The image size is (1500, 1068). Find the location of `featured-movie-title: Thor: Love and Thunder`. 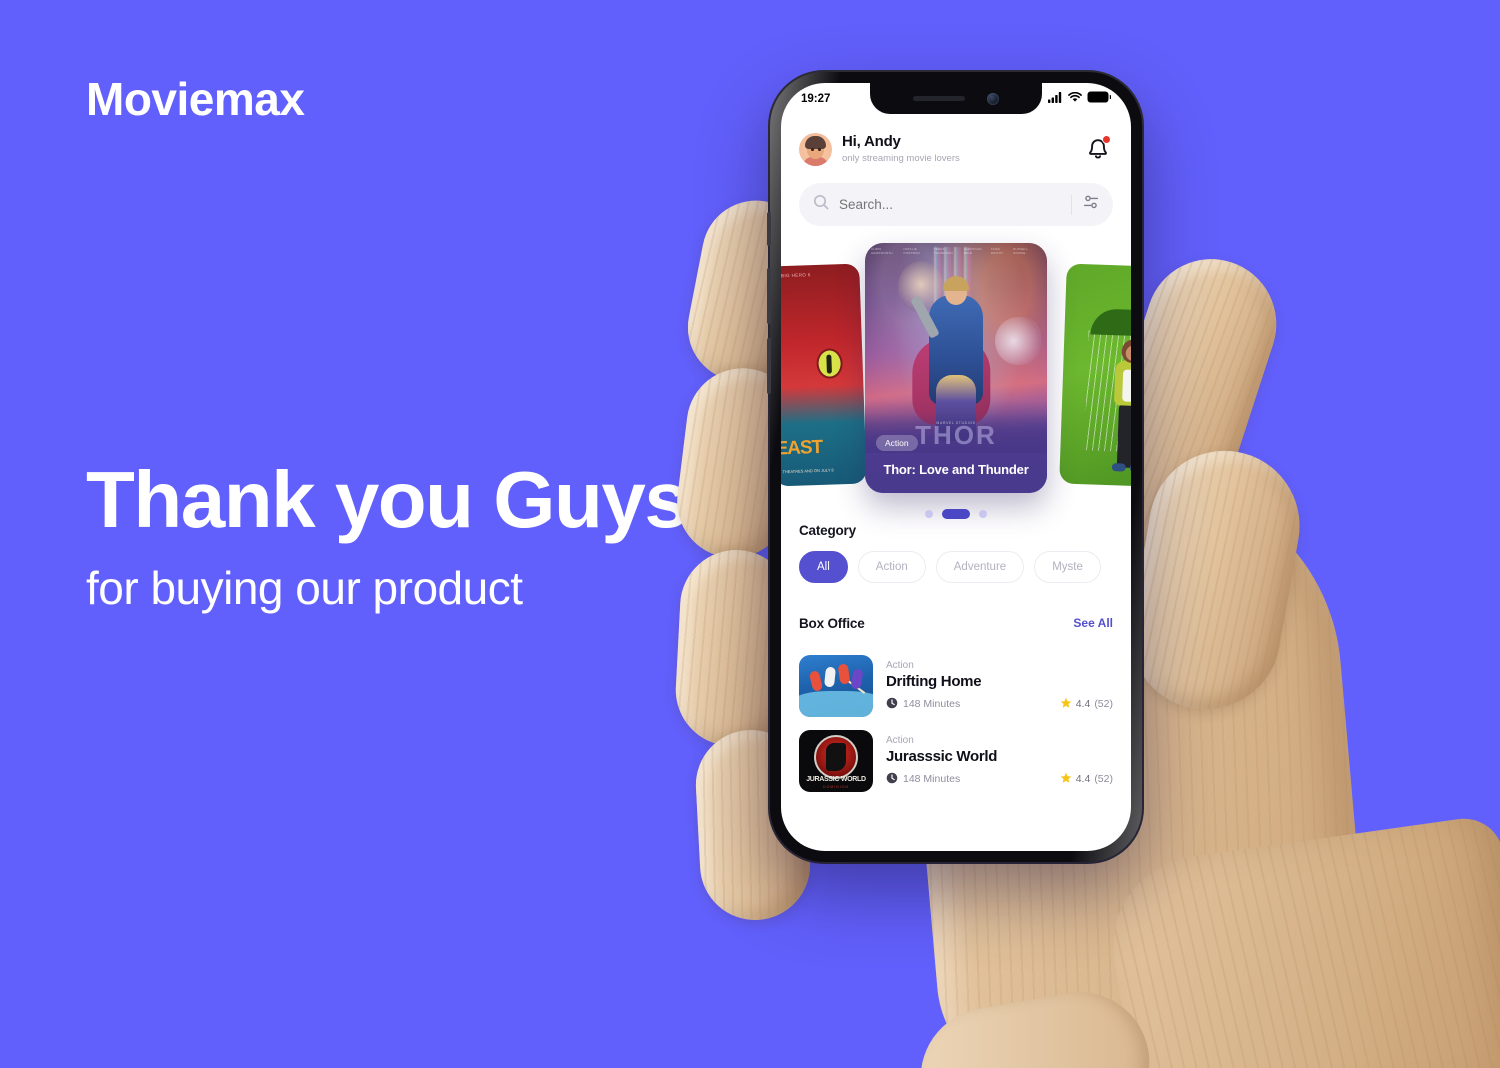

featured-movie-title: Thor: Love and Thunder is located at coordinates (956, 469).